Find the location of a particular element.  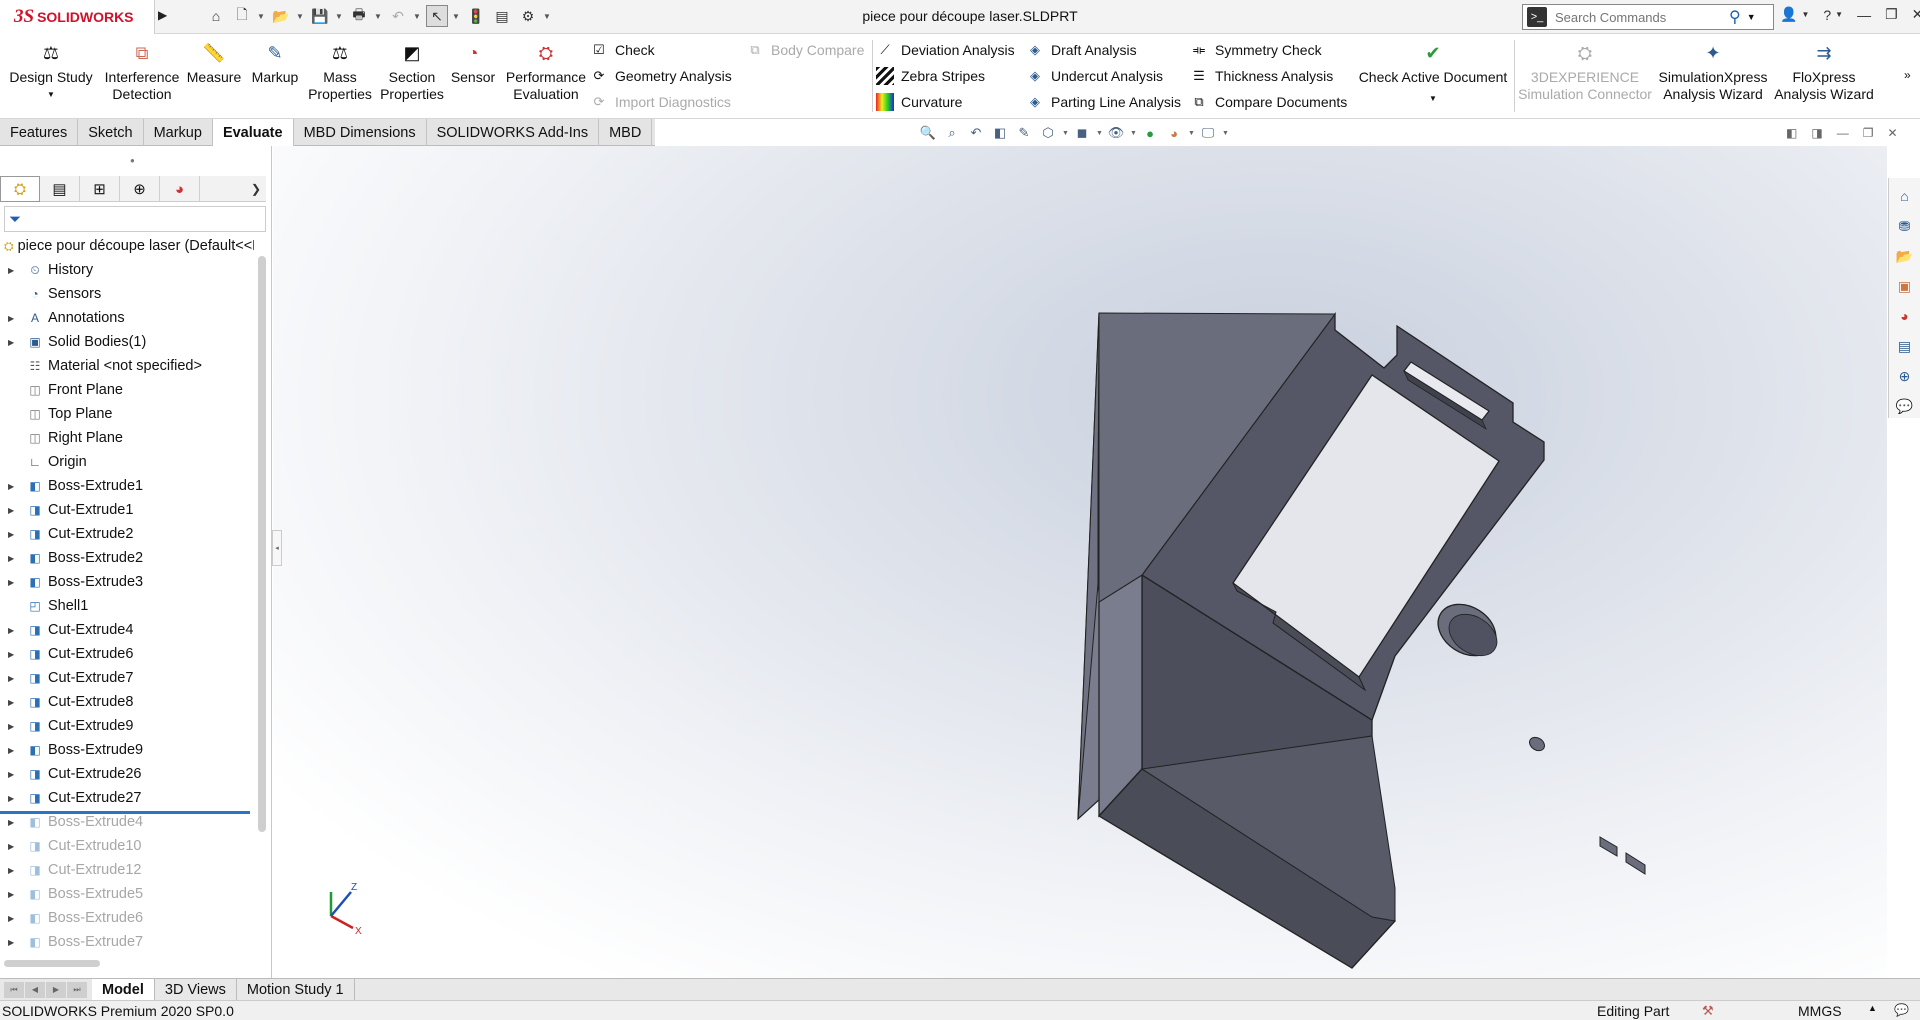

custom-properties-icon: ▤ is located at coordinates (1905, 346).